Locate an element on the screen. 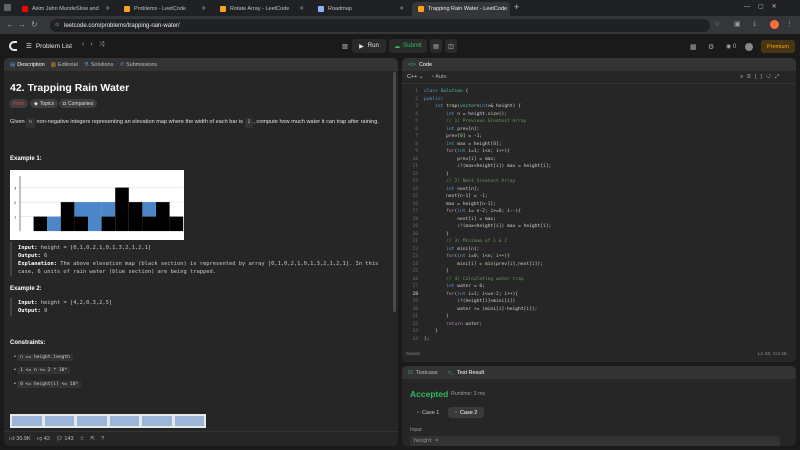  settings-icon: ⚙ is located at coordinates (711, 47).